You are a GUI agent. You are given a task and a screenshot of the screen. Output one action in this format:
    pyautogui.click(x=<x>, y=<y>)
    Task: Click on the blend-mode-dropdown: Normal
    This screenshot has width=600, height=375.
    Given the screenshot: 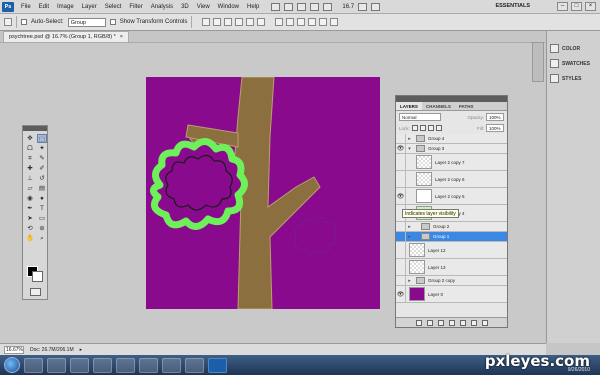 What is the action you would take?
    pyautogui.click(x=420, y=117)
    